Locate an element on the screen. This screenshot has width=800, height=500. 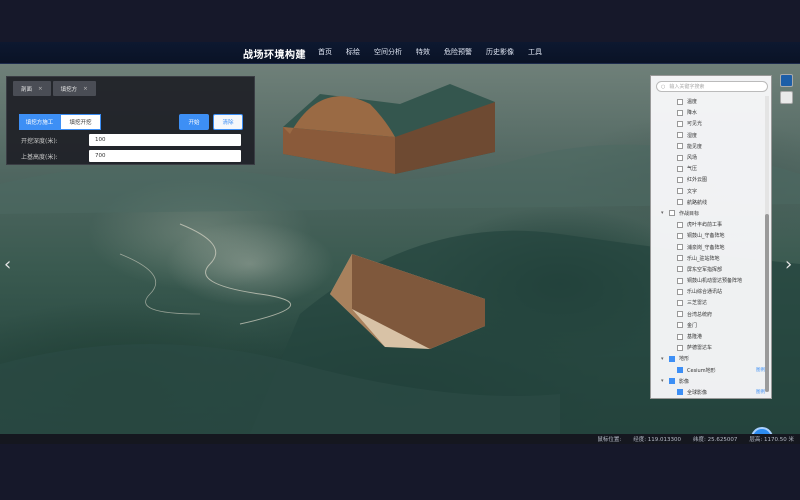
scrollbar is located at coordinates (767, 244).